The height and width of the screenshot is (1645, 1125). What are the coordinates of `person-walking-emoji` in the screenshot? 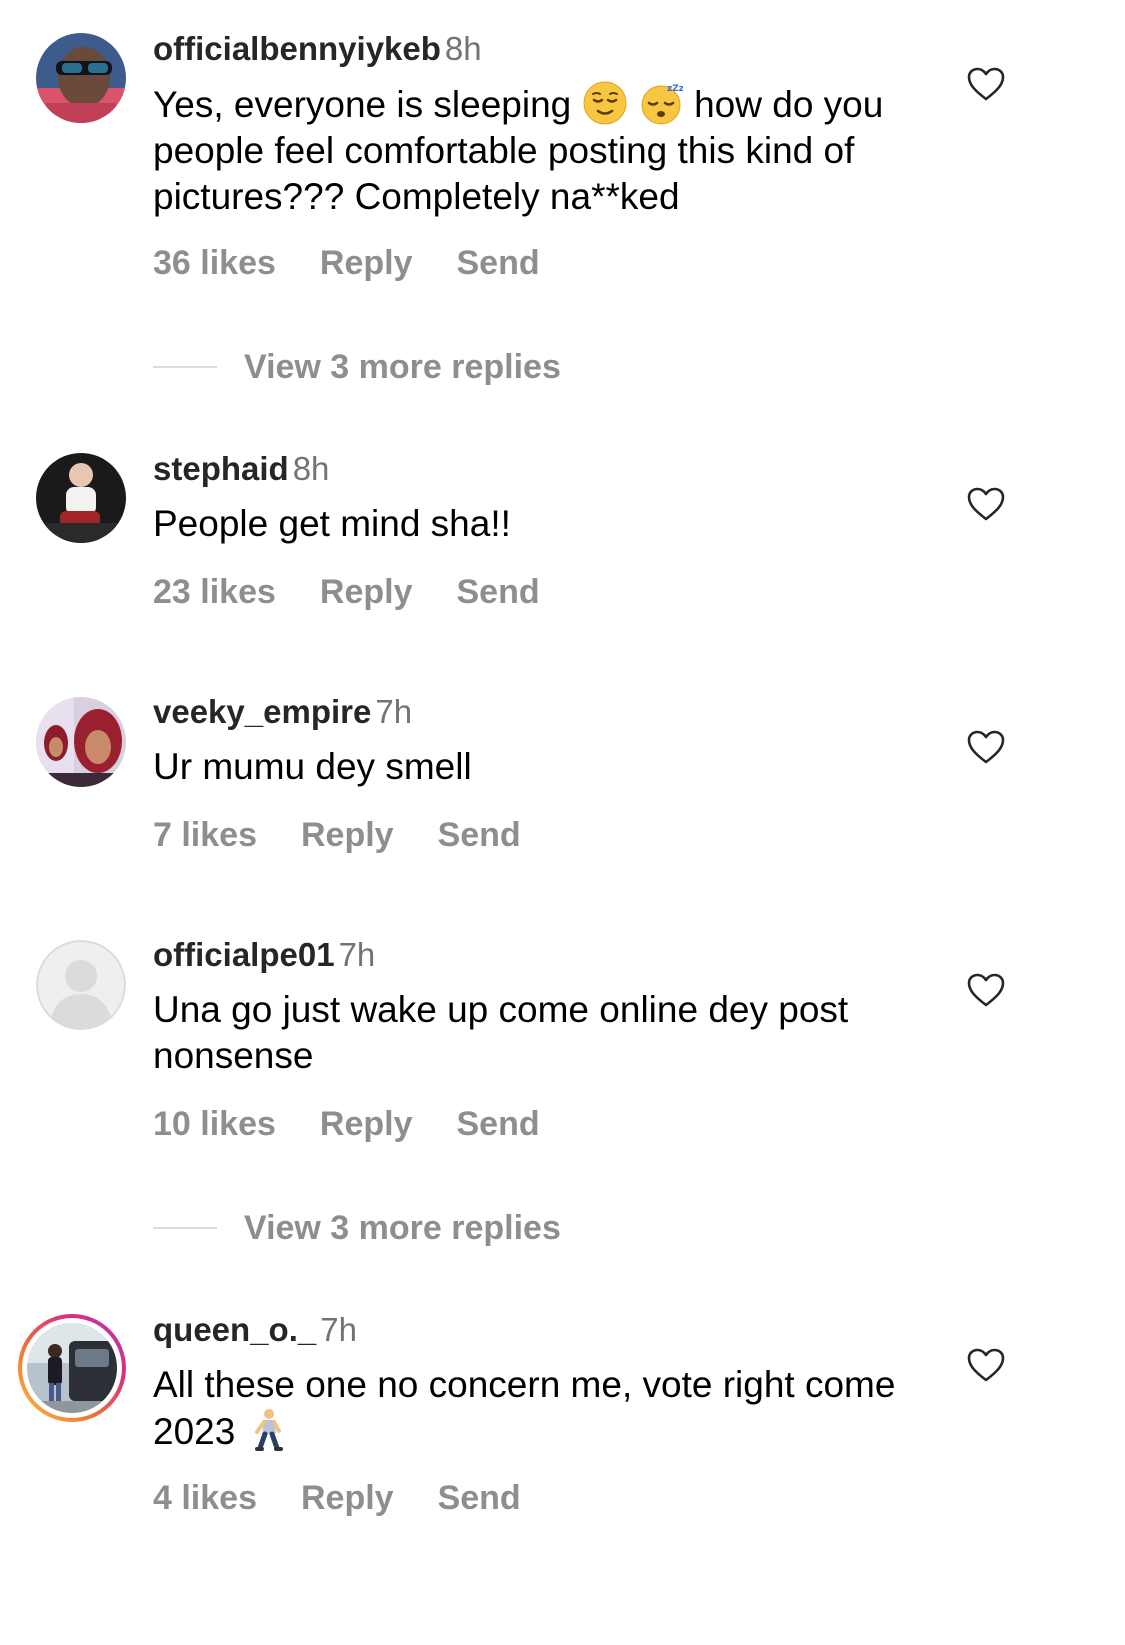 It's located at (268, 1430).